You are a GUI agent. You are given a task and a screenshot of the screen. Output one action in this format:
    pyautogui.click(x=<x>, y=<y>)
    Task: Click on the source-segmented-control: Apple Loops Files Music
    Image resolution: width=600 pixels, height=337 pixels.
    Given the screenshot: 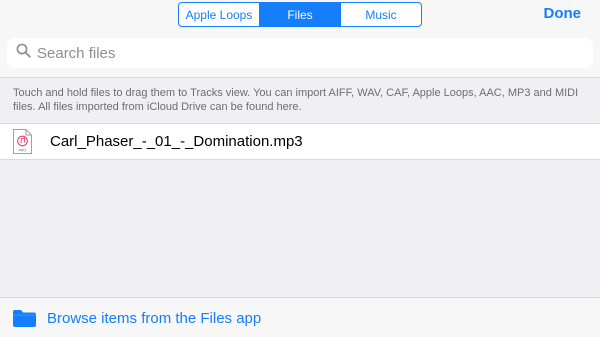 What is the action you would take?
    pyautogui.click(x=300, y=14)
    